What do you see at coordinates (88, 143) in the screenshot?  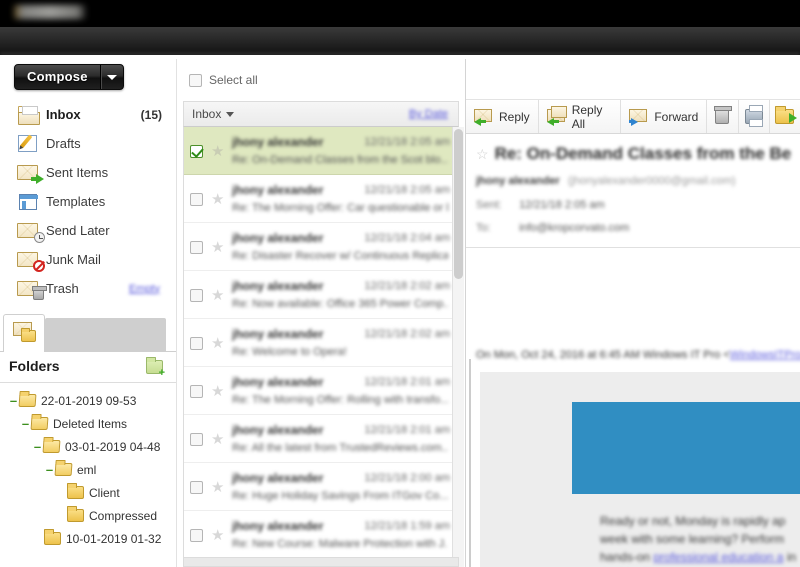 I see `sidebar-item-drafts: Drafts` at bounding box center [88, 143].